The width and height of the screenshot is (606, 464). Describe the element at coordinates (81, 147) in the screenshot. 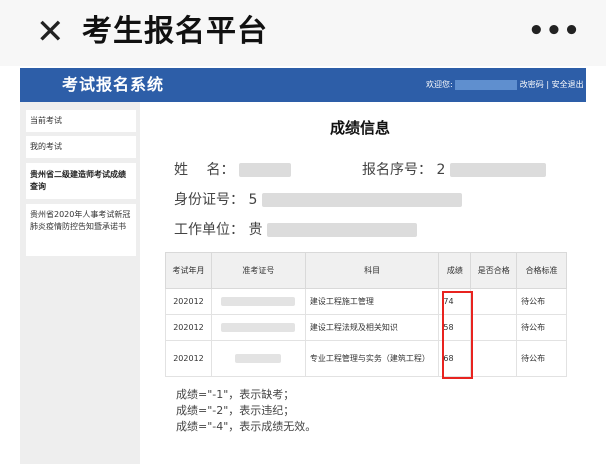

I see `sidebar-item-my-exams: 我的考试` at that location.